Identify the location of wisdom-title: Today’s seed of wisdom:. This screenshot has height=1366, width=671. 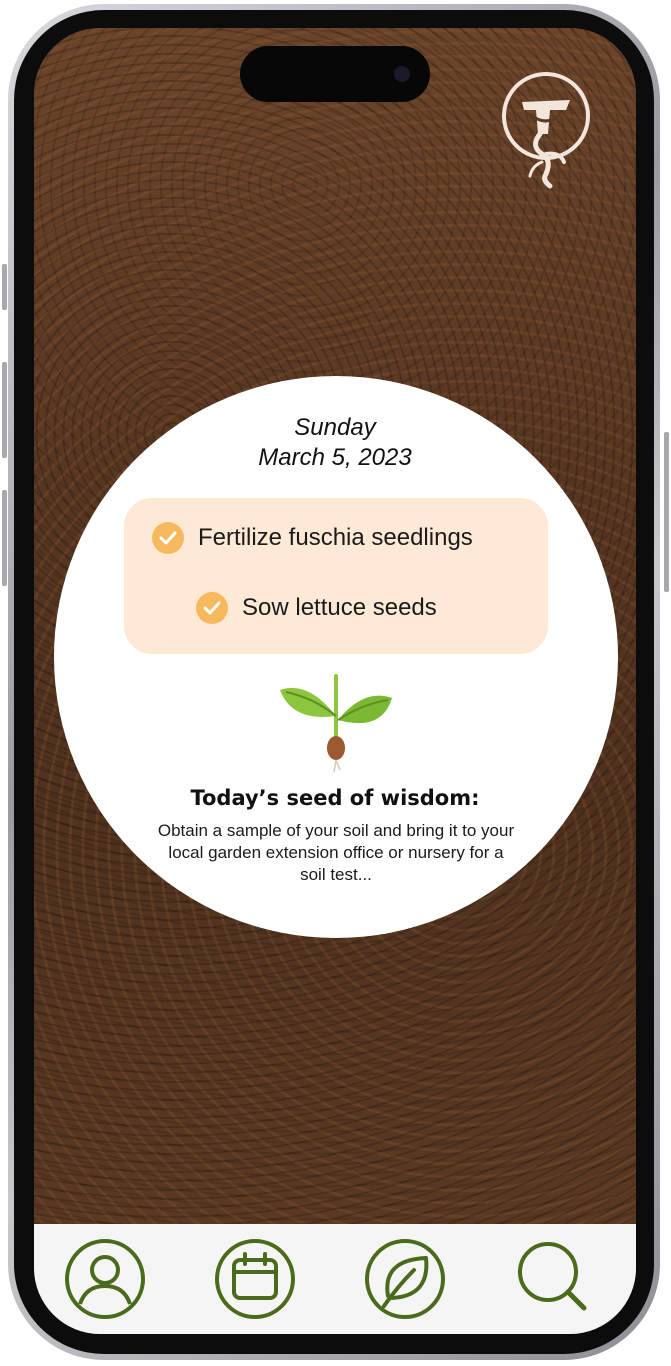
(335, 798).